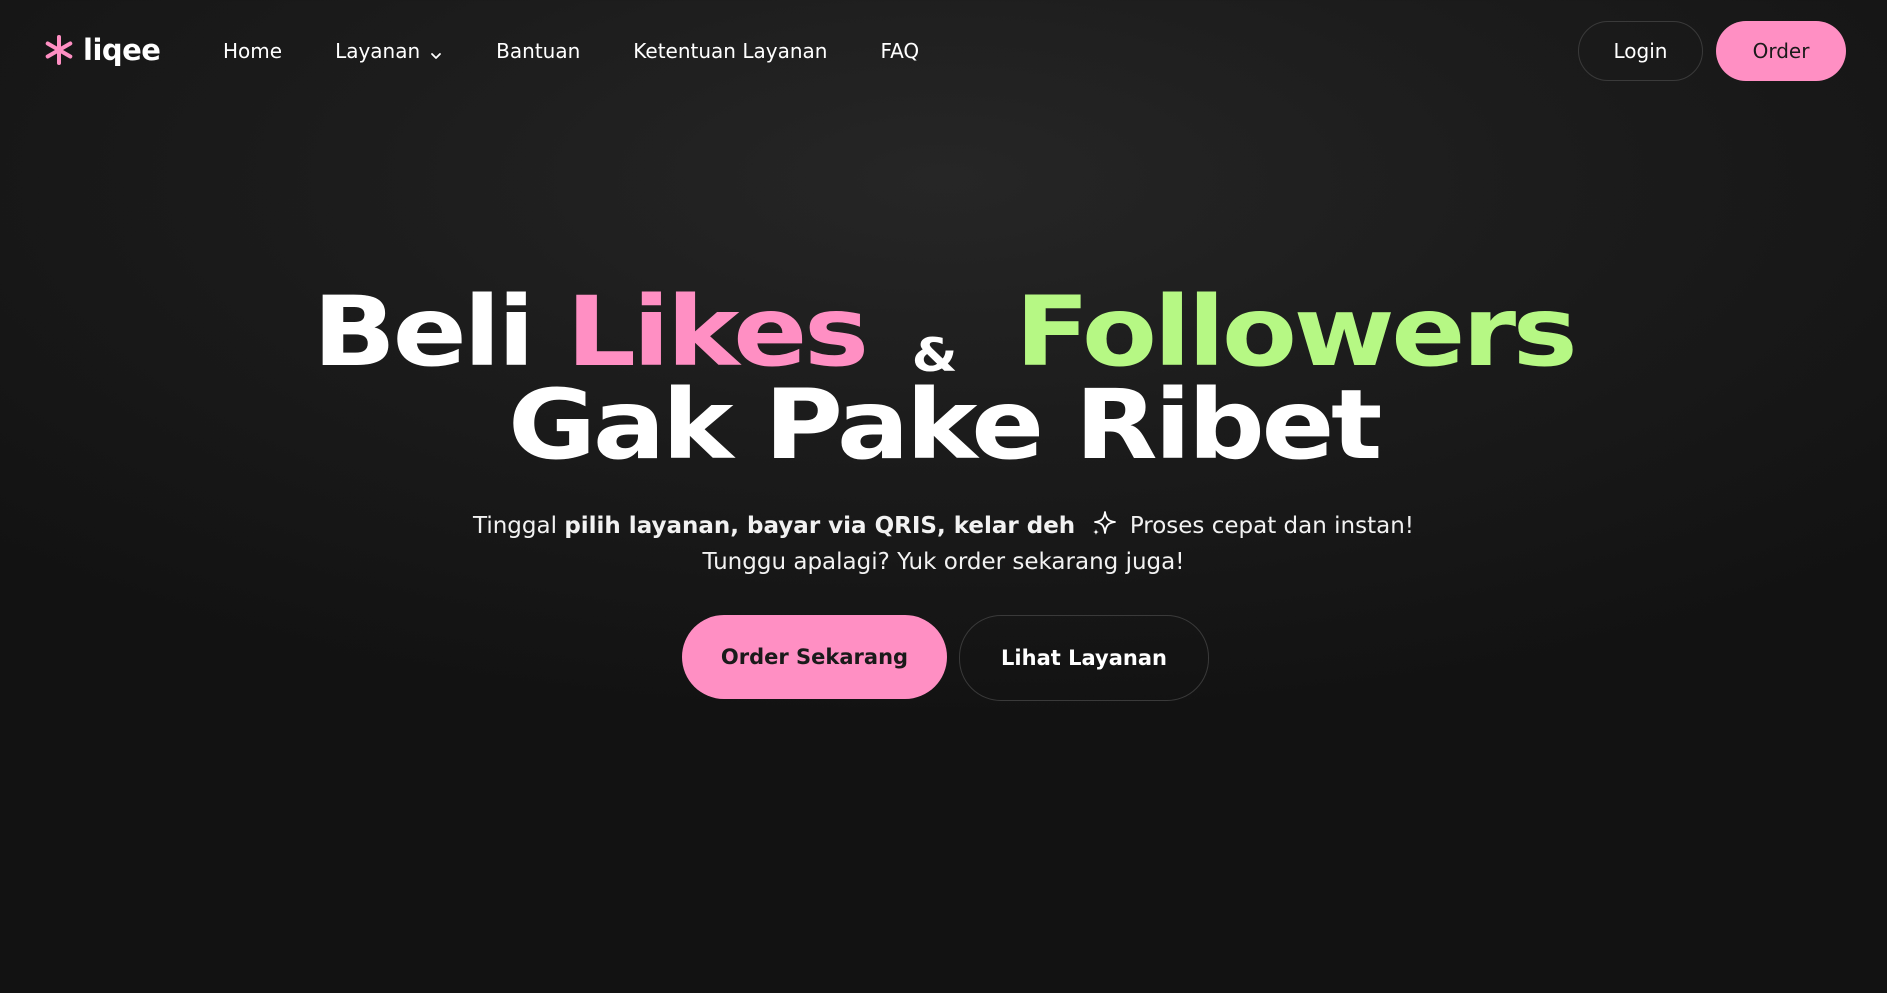 This screenshot has width=1887, height=993. I want to click on hero-title-line-1: Beli Likes & Followers, so click(943, 332).